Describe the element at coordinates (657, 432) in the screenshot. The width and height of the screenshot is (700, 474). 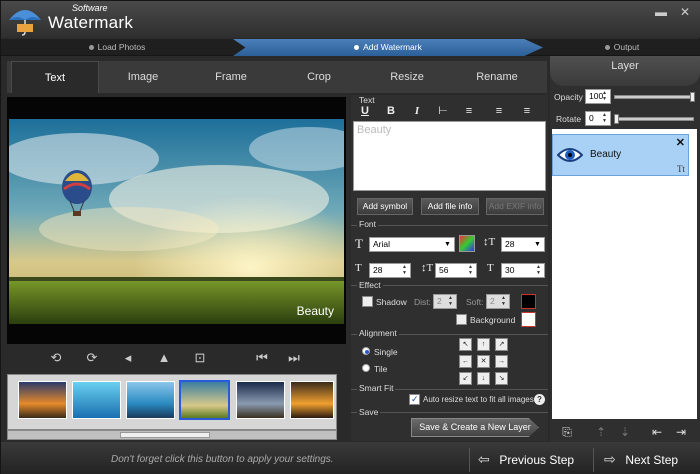
I see `import-layer-icon: ⇤` at that location.